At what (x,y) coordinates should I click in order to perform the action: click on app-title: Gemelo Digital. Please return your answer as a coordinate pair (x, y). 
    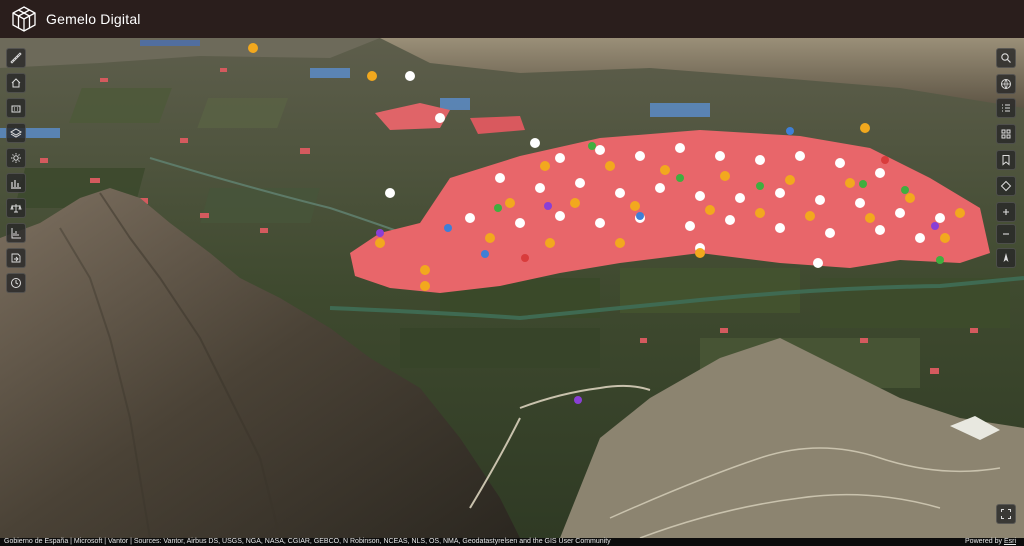
    Looking at the image, I should click on (93, 19).